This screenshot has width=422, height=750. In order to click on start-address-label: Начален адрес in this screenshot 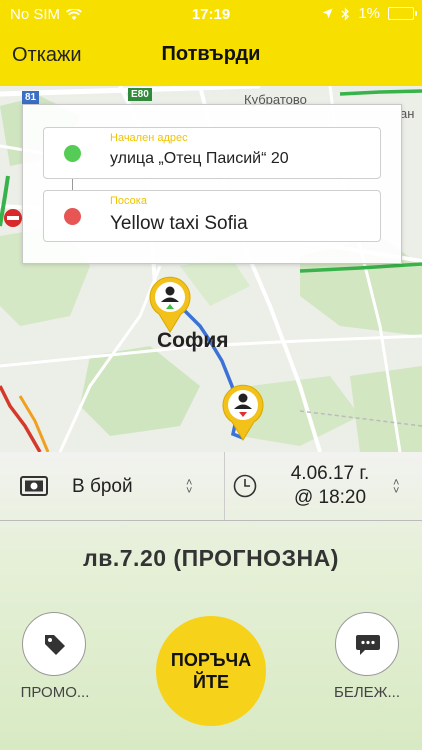, I will do `click(149, 138)`.